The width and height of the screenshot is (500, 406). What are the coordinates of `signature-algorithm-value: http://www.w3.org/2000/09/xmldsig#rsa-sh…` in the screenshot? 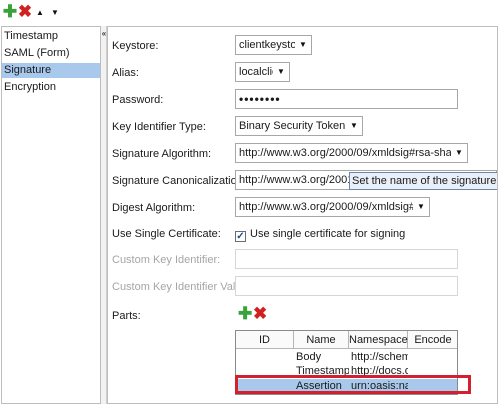 It's located at (345, 153).